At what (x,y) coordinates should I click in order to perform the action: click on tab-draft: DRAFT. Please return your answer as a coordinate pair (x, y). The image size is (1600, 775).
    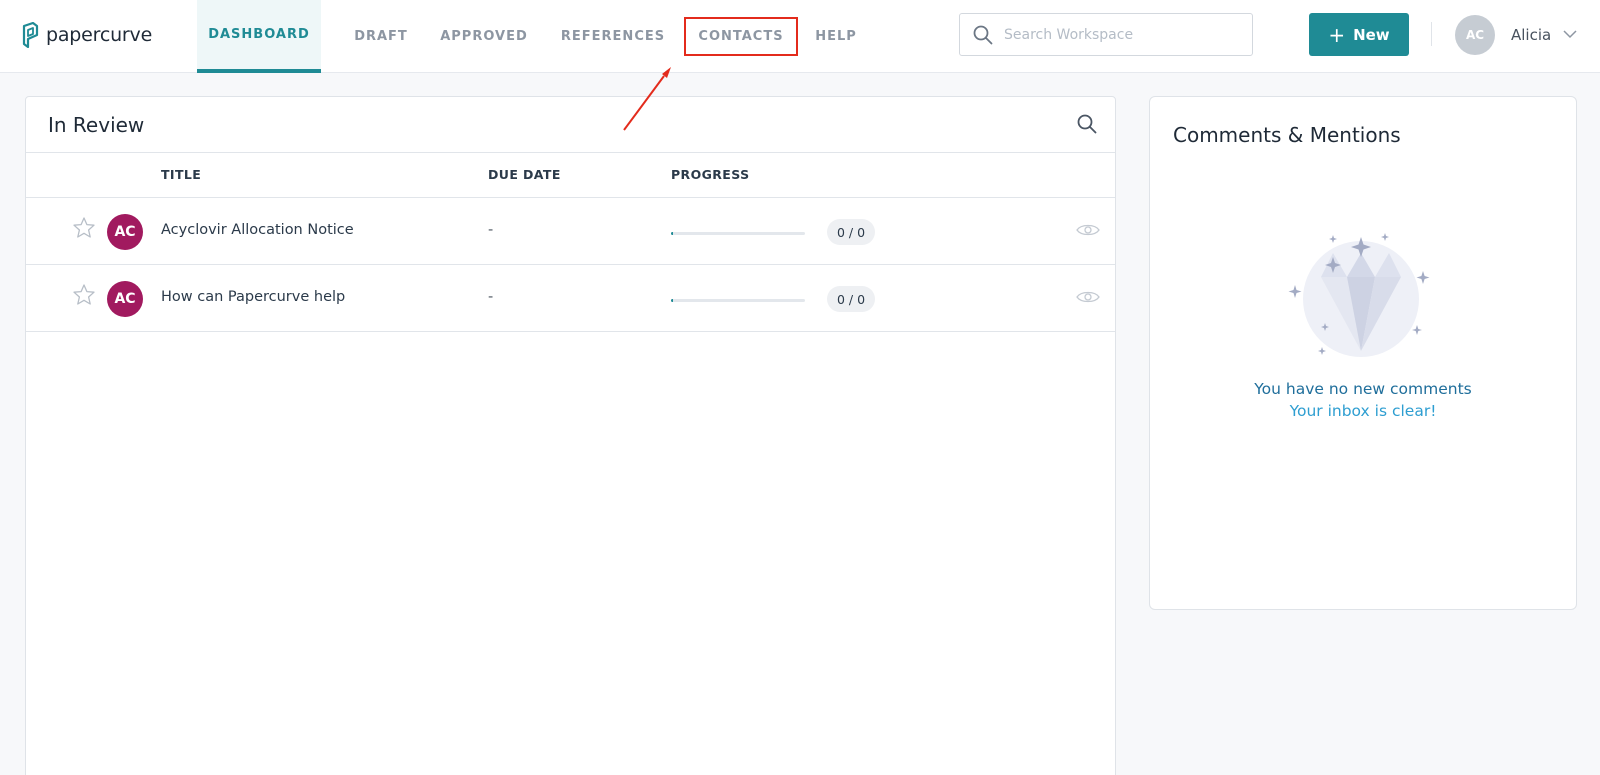
    Looking at the image, I should click on (381, 36).